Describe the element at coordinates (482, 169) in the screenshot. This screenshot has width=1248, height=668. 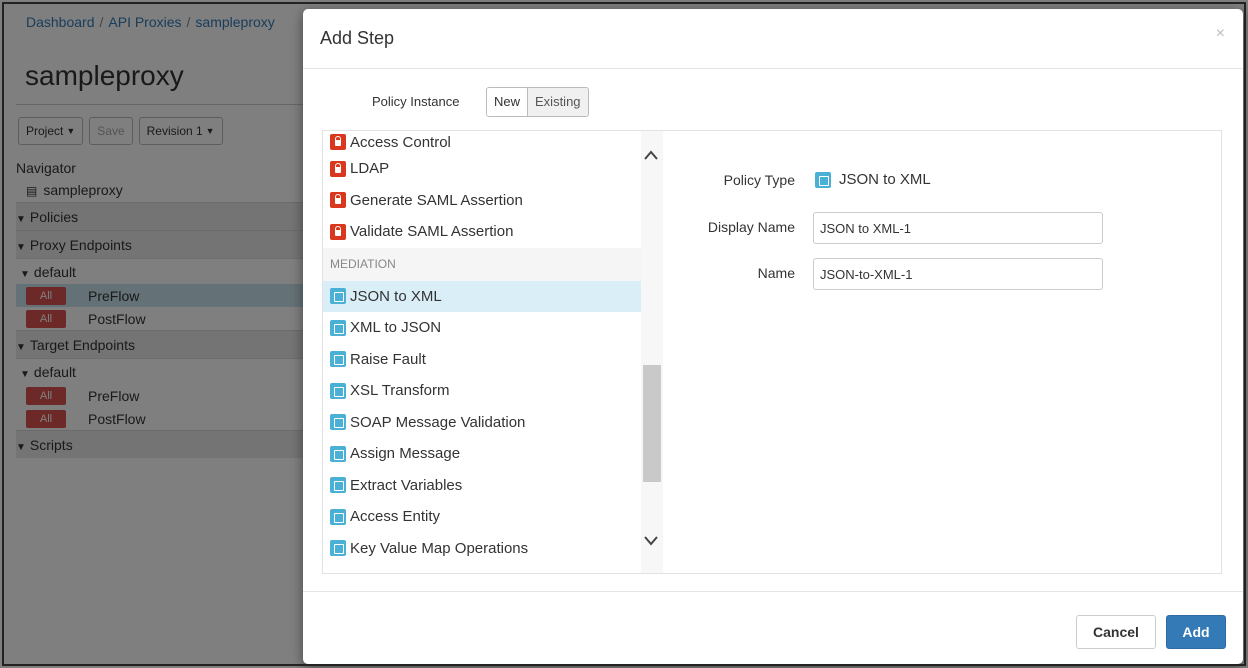
I see `policy-item-ldap: LDAP` at that location.